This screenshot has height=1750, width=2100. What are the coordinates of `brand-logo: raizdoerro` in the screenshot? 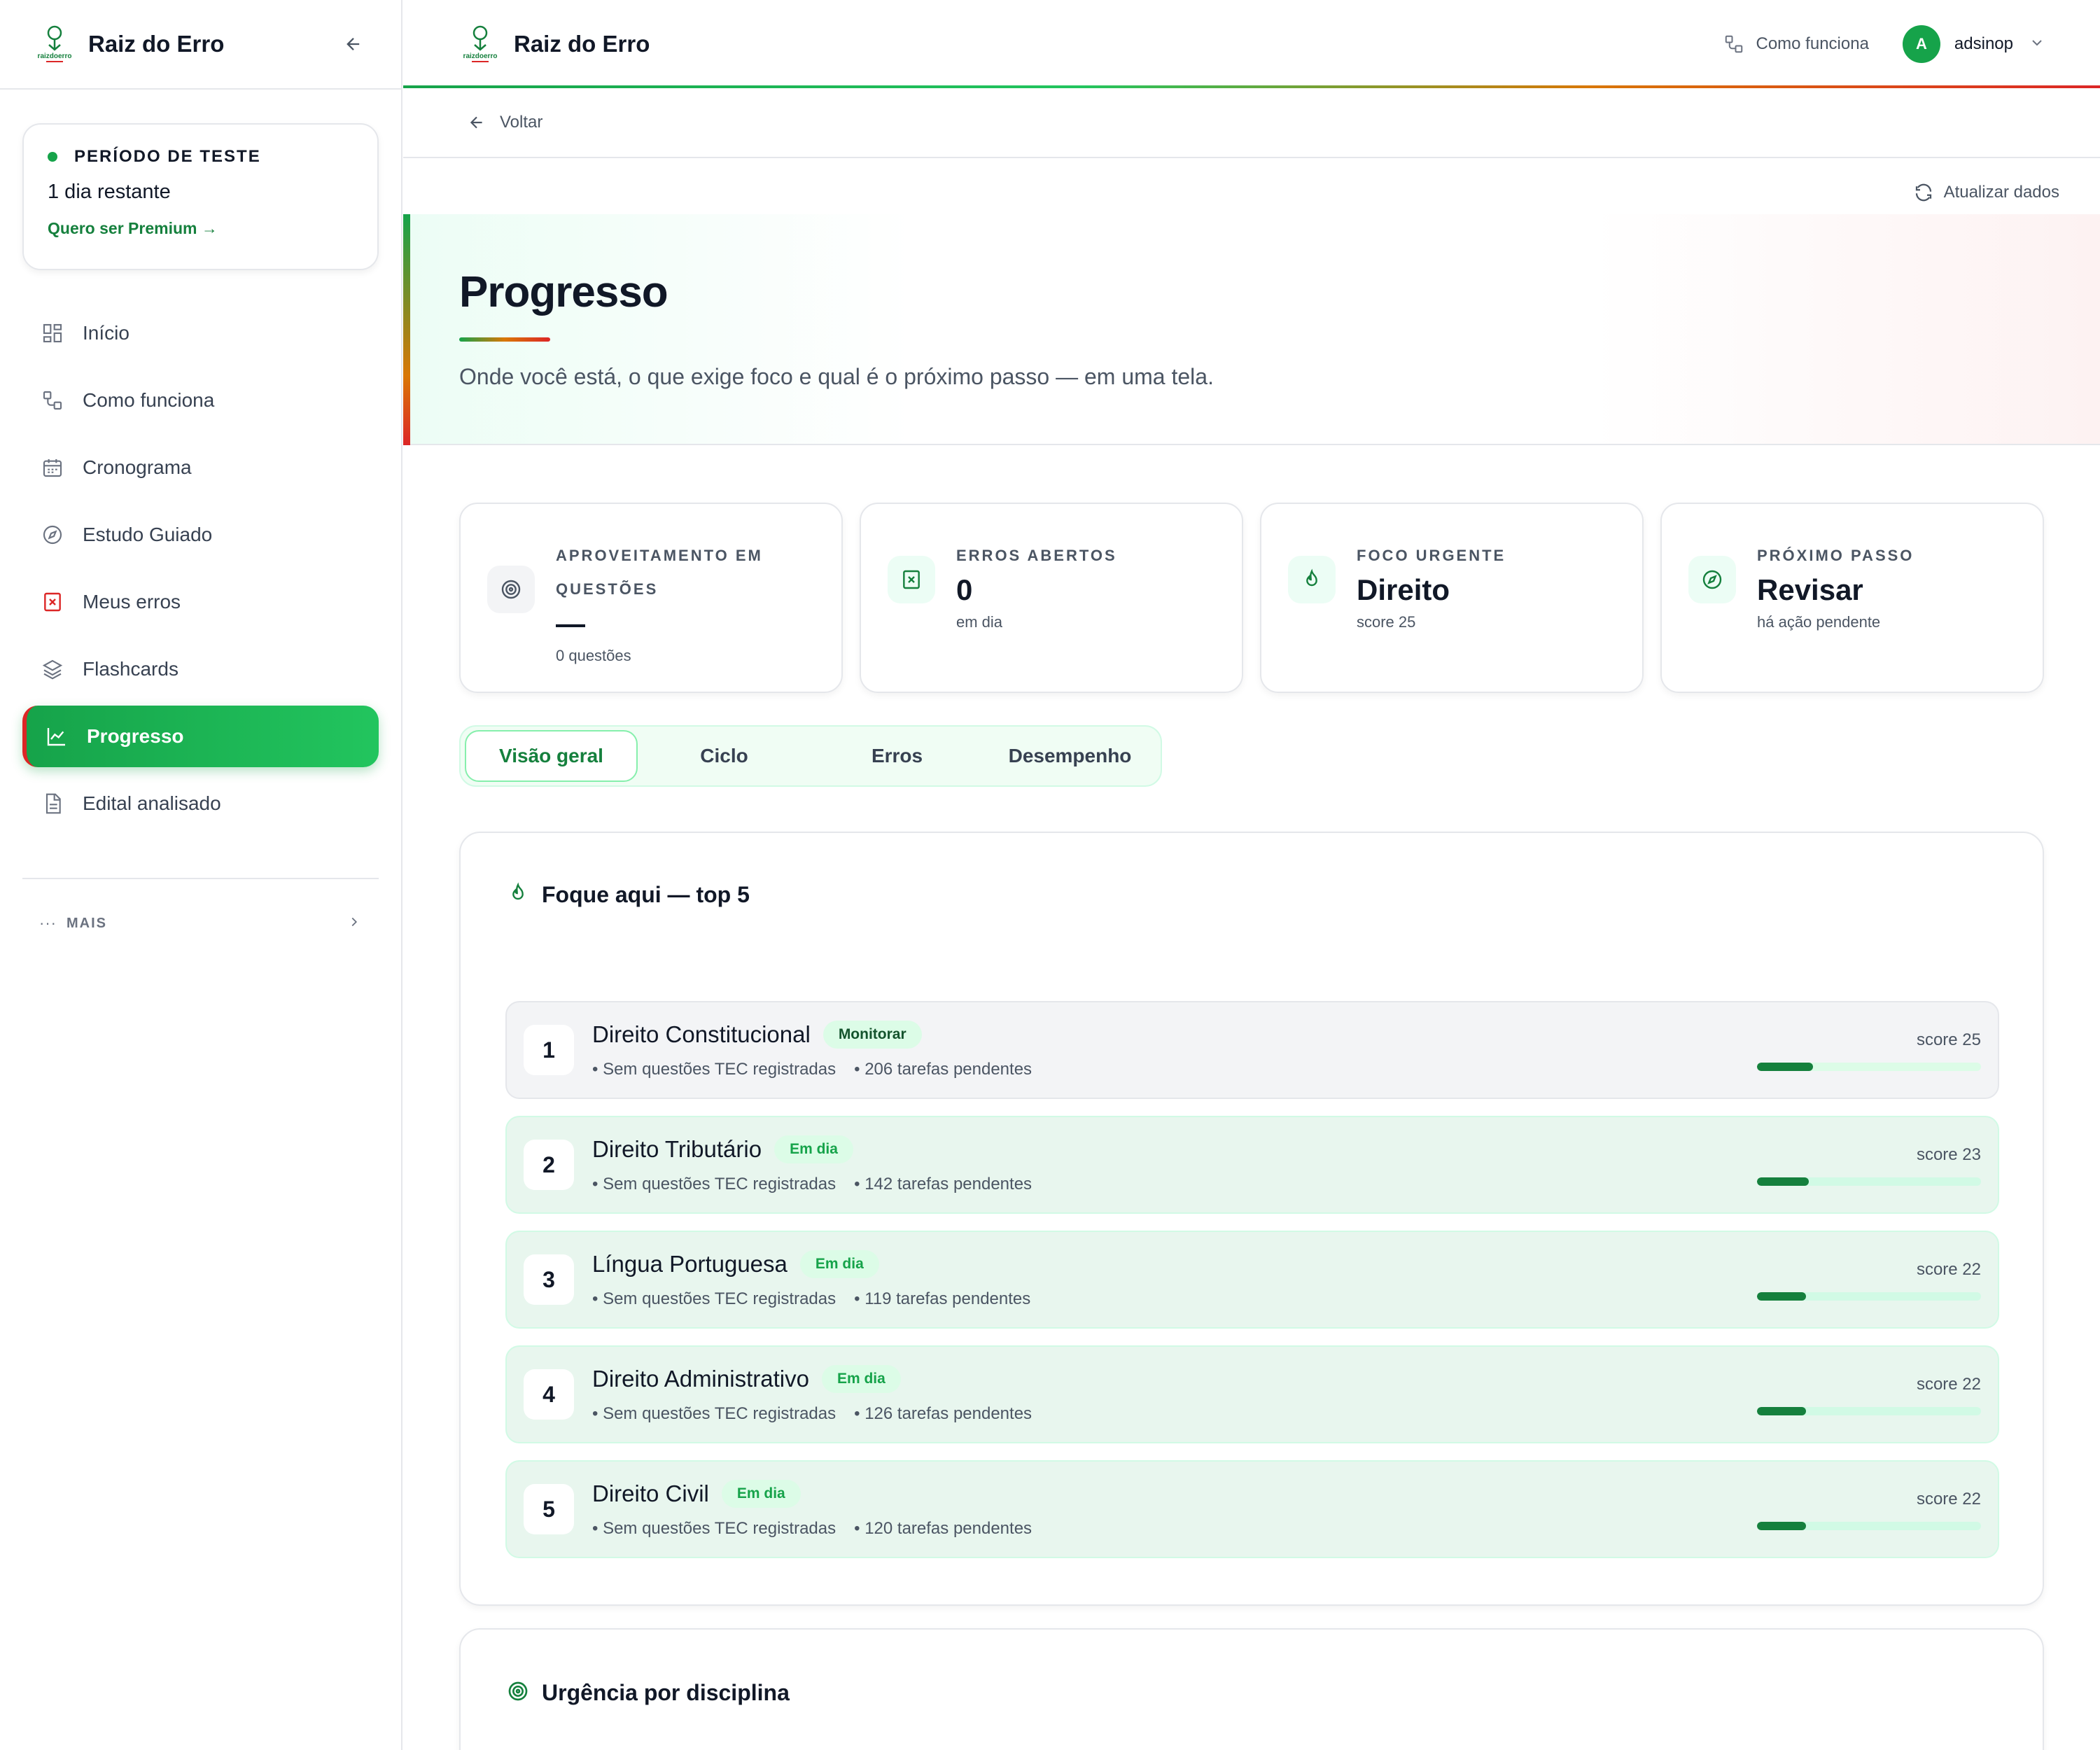 It's located at (54, 44).